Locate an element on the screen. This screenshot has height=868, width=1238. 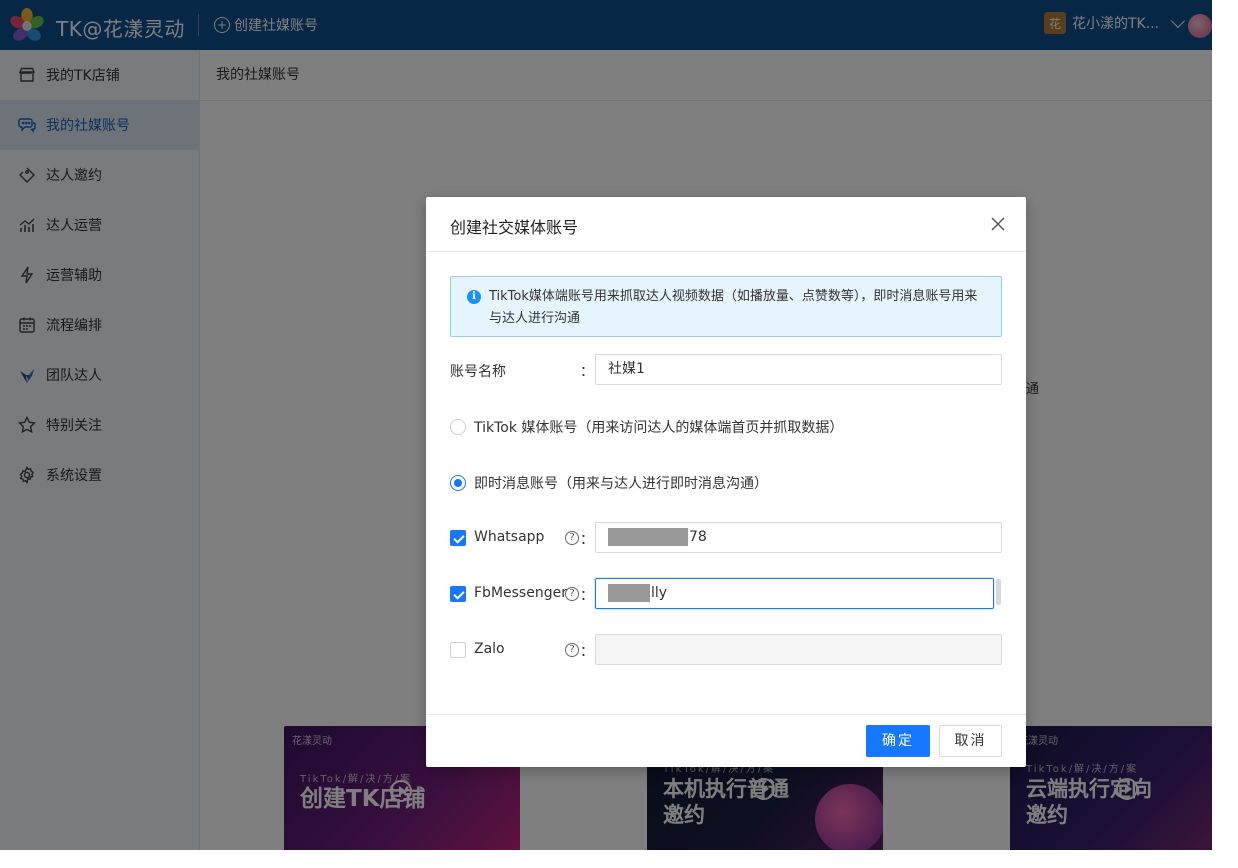
dialog-title: 创建社交媒体账号 is located at coordinates (514, 227).